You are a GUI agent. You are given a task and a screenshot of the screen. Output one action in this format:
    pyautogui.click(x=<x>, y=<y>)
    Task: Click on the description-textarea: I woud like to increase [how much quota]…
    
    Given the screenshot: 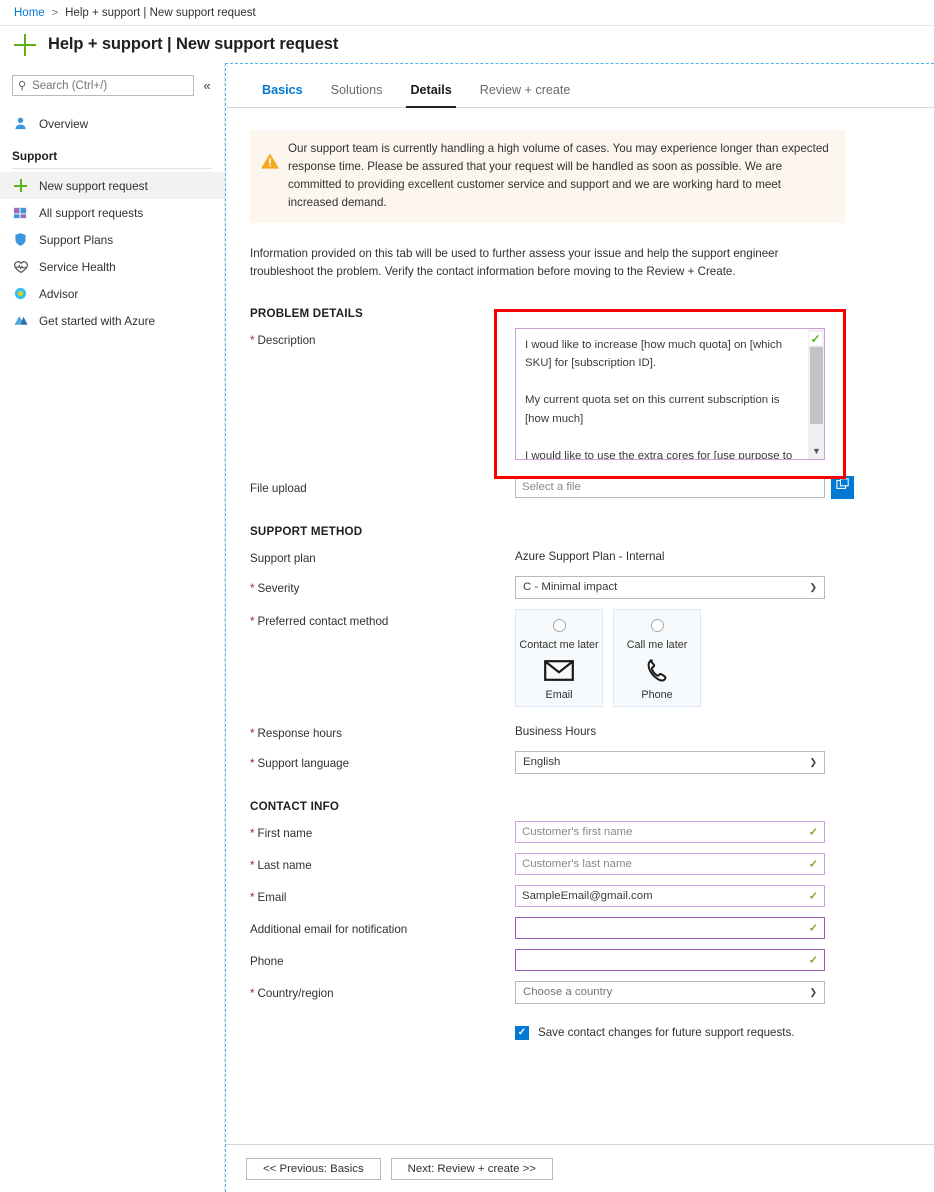 What is the action you would take?
    pyautogui.click(x=670, y=393)
    